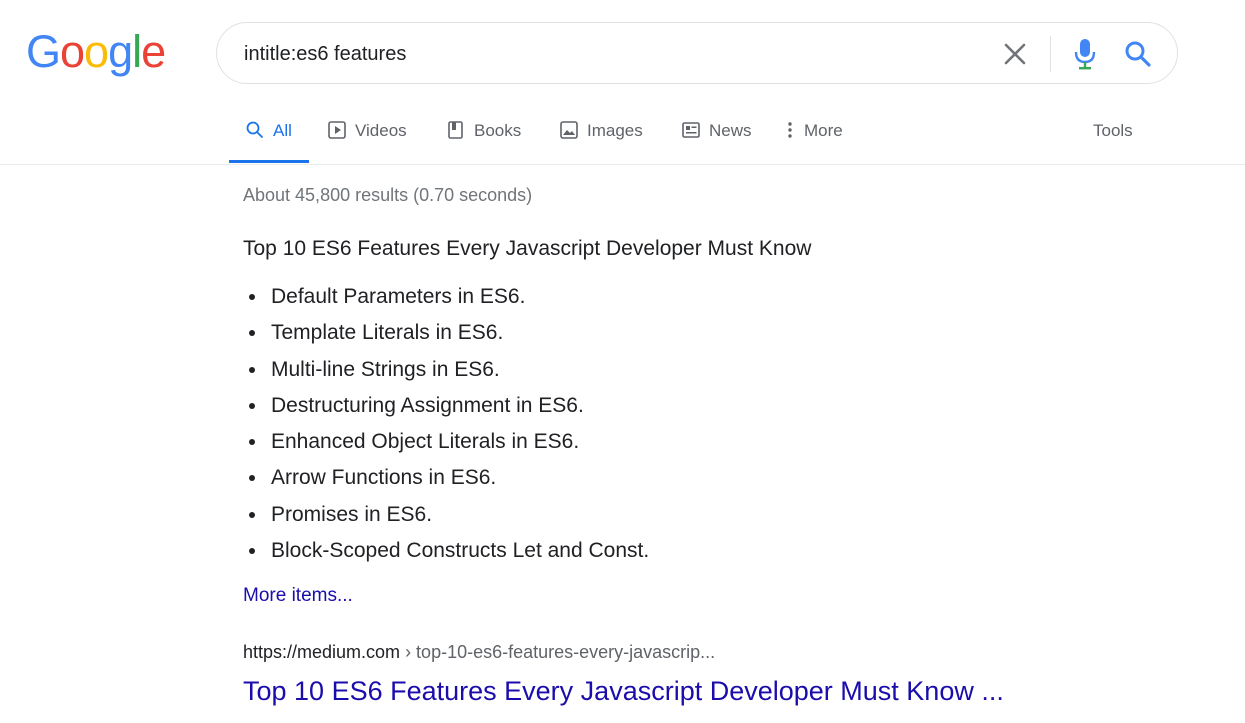 The image size is (1245, 723). I want to click on close-icon, so click(1015, 54).